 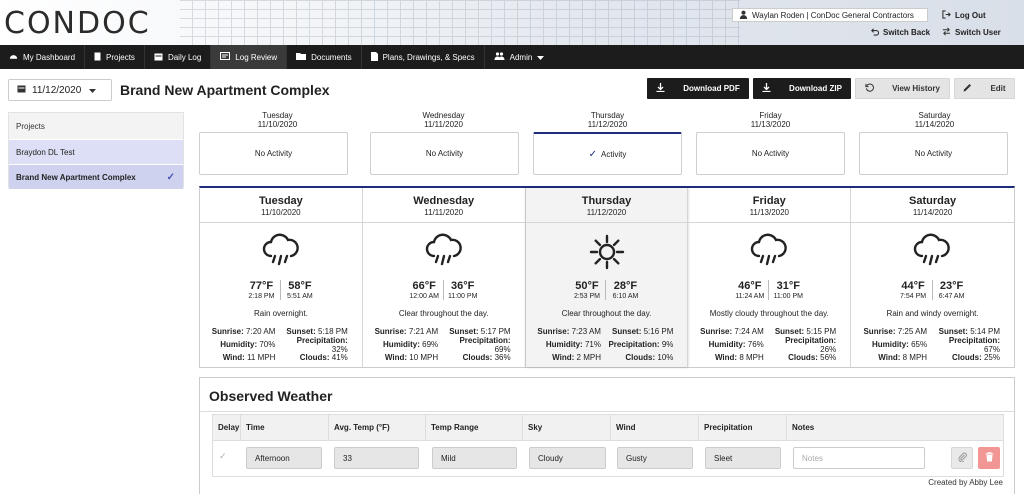 What do you see at coordinates (499, 57) in the screenshot?
I see `users-icon` at bounding box center [499, 57].